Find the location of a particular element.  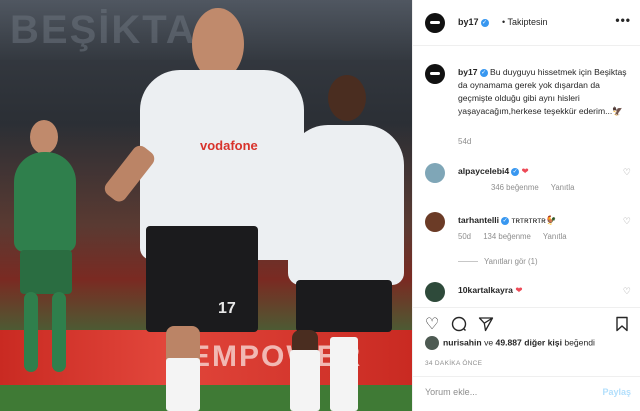

comment-body: tarhantelli ✓ ᴛʀᴛʀᴛʀᴛʀ🐓 is located at coordinates (507, 220).